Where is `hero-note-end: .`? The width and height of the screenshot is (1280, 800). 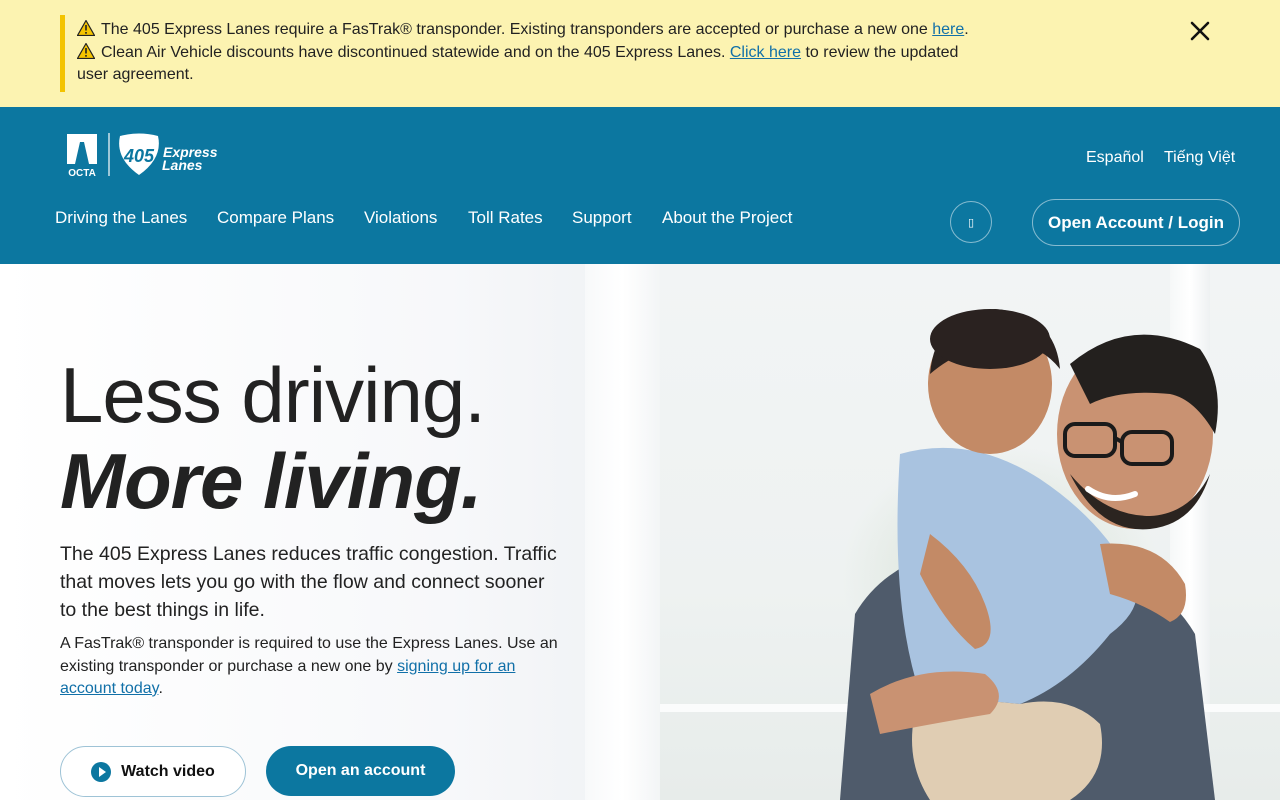 hero-note-end: . is located at coordinates (160, 688).